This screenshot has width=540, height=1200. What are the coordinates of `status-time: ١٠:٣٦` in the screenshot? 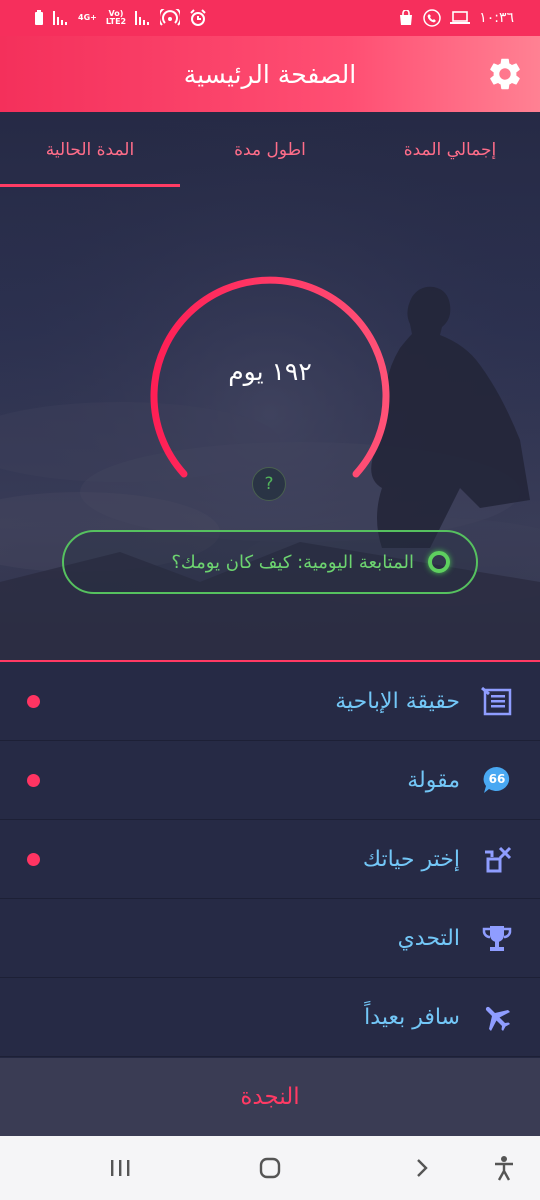 It's located at (496, 18).